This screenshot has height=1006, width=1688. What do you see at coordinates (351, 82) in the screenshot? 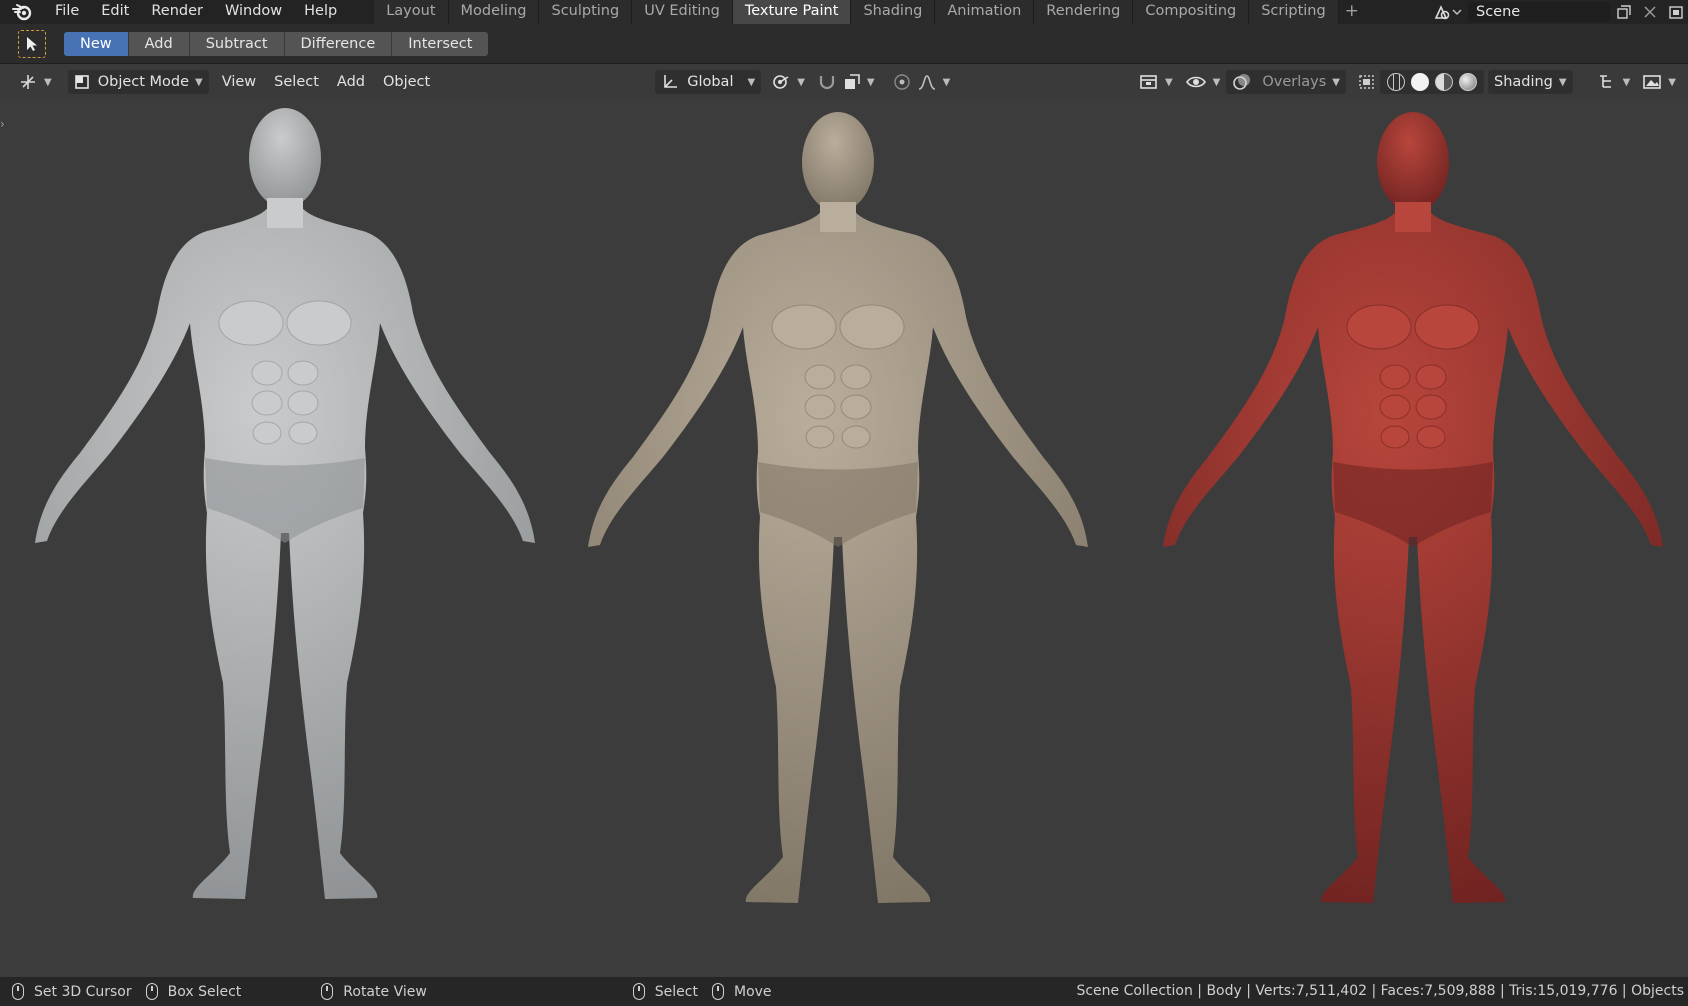
I see `menu-add: Add` at bounding box center [351, 82].